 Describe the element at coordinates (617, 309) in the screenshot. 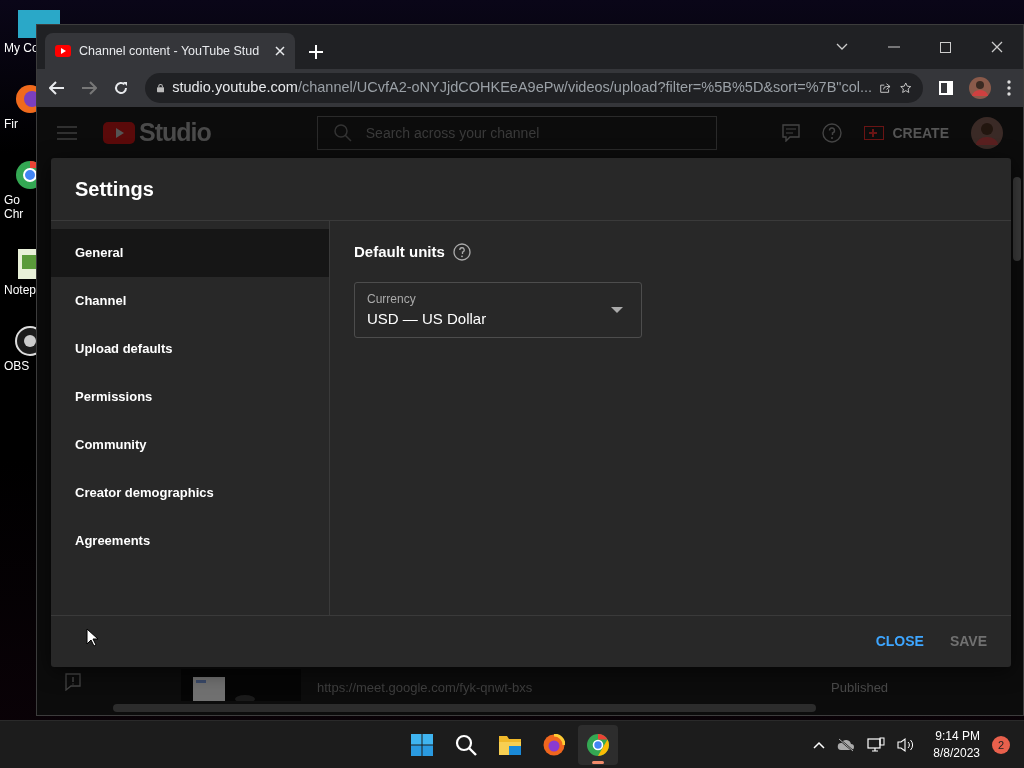

I see `caret-icon` at that location.